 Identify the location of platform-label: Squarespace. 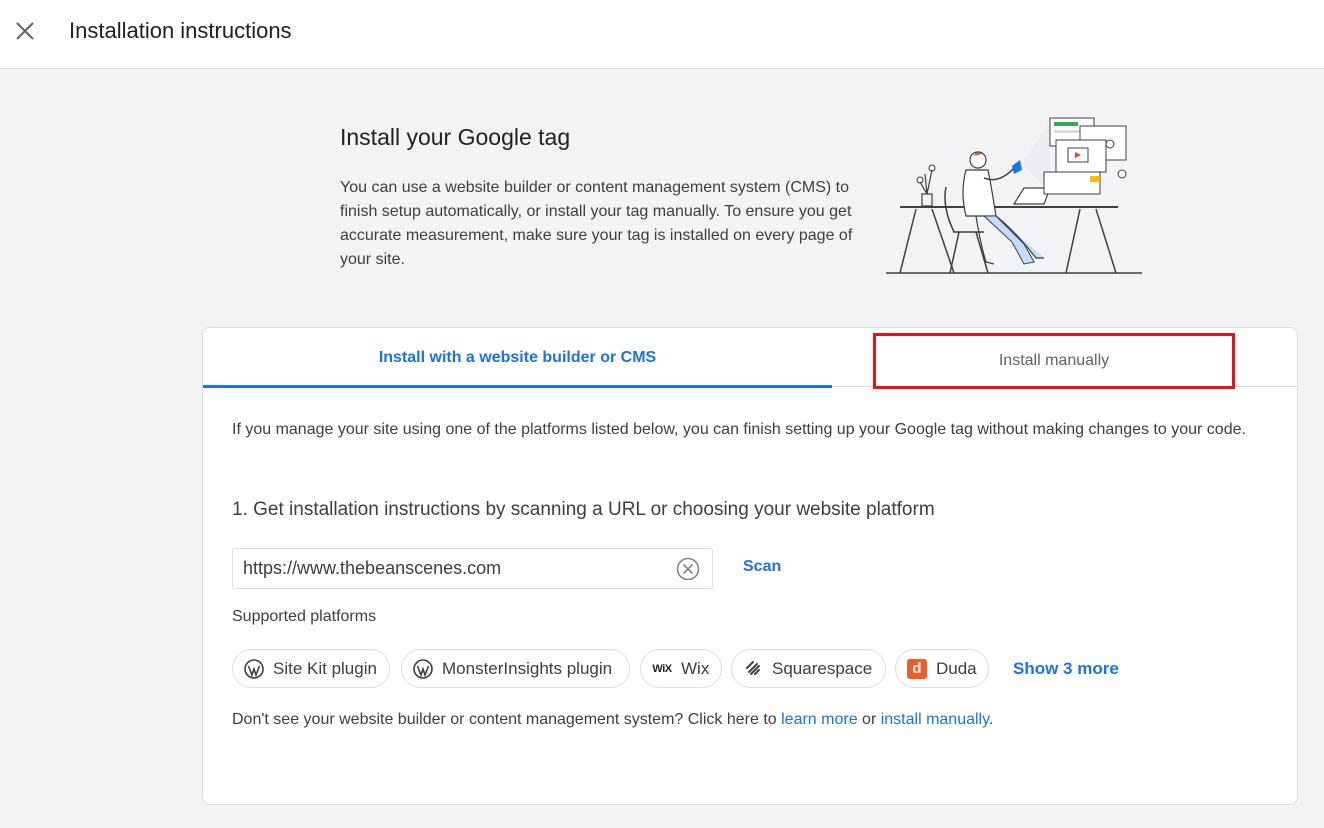
(822, 668).